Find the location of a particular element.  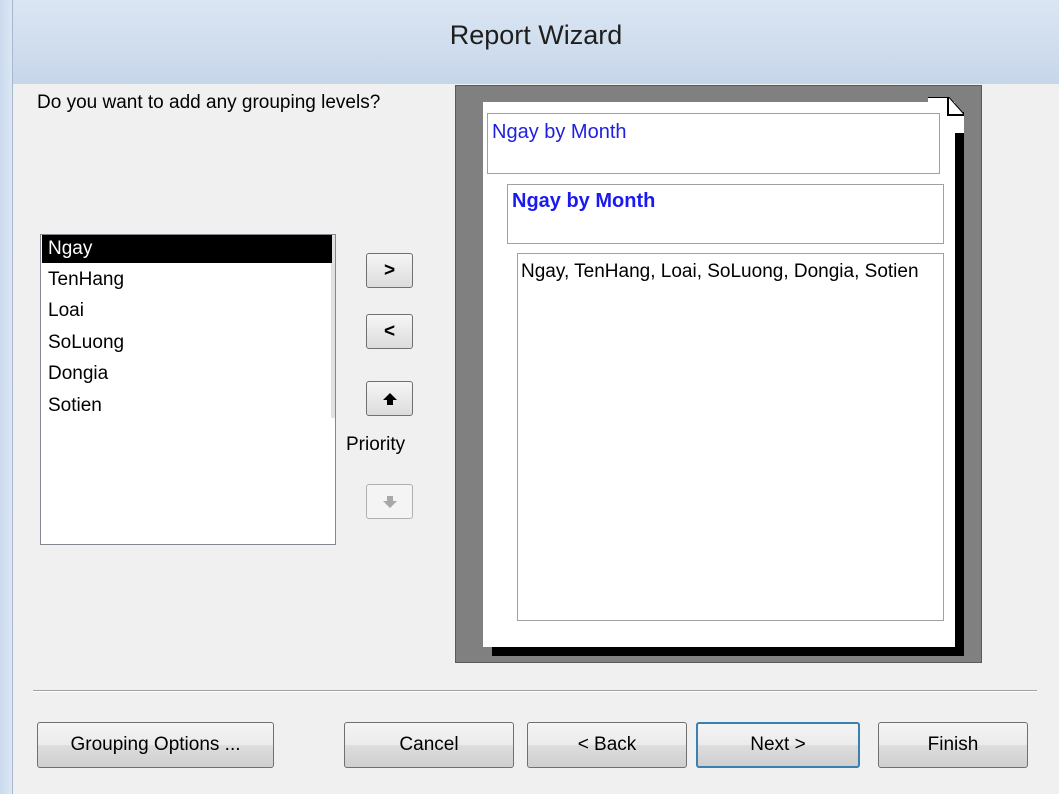

title-bar: Report Wizard is located at coordinates (536, 42).